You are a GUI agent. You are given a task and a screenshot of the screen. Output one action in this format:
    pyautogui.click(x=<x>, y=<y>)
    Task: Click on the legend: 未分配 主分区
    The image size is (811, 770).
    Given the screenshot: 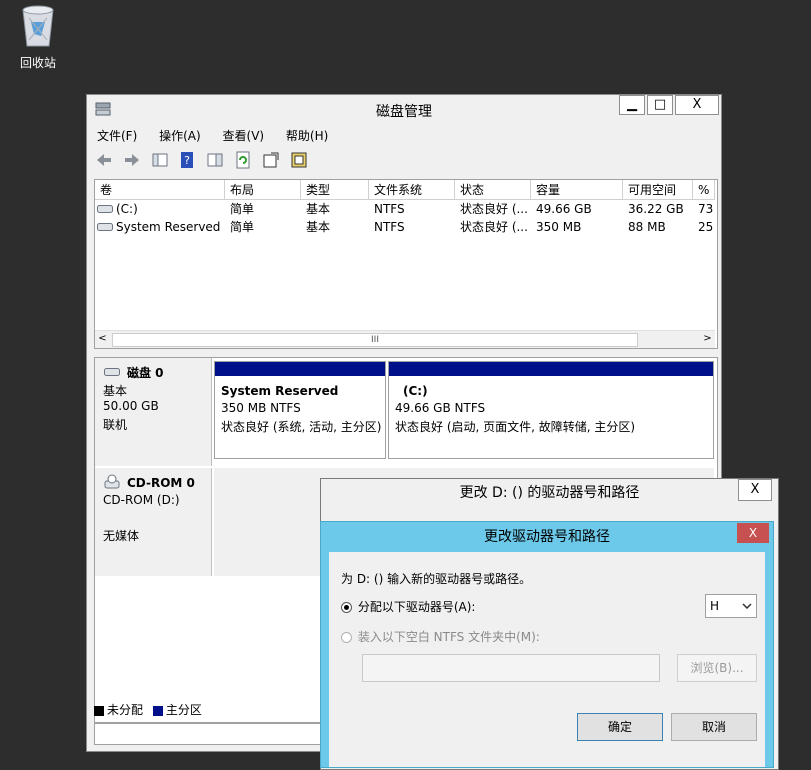 What is the action you would take?
    pyautogui.click(x=148, y=710)
    